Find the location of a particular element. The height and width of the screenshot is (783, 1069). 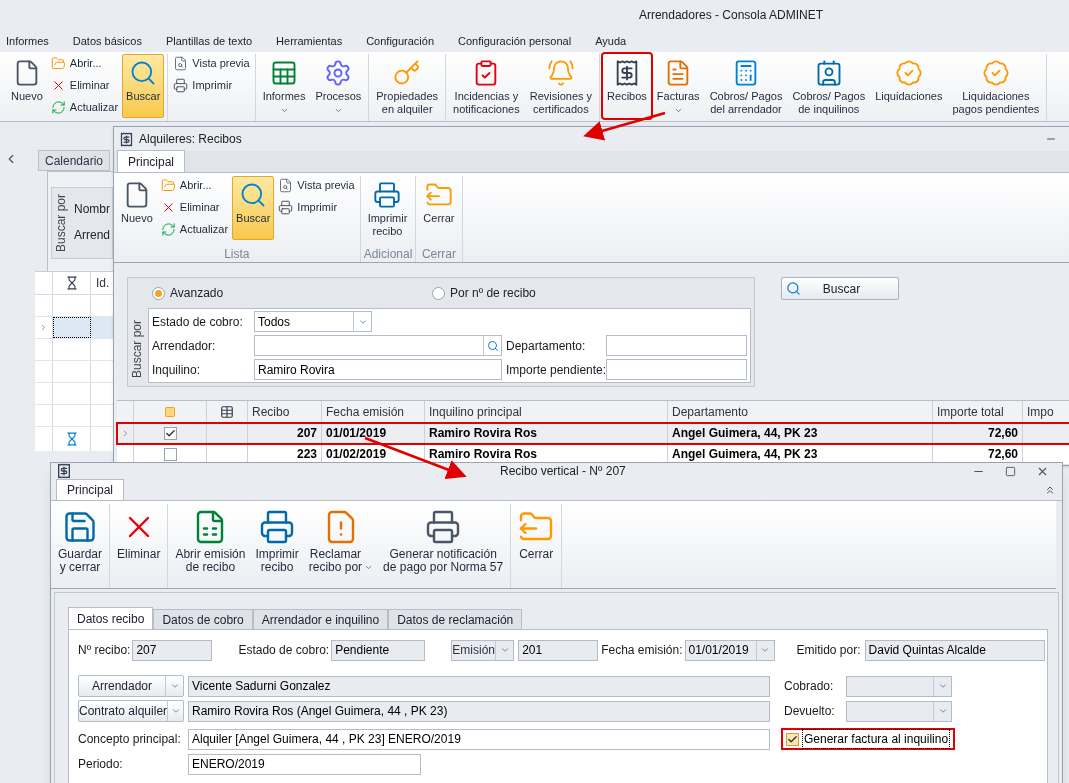

input-field: David Quintas Alcalde is located at coordinates (954, 650).